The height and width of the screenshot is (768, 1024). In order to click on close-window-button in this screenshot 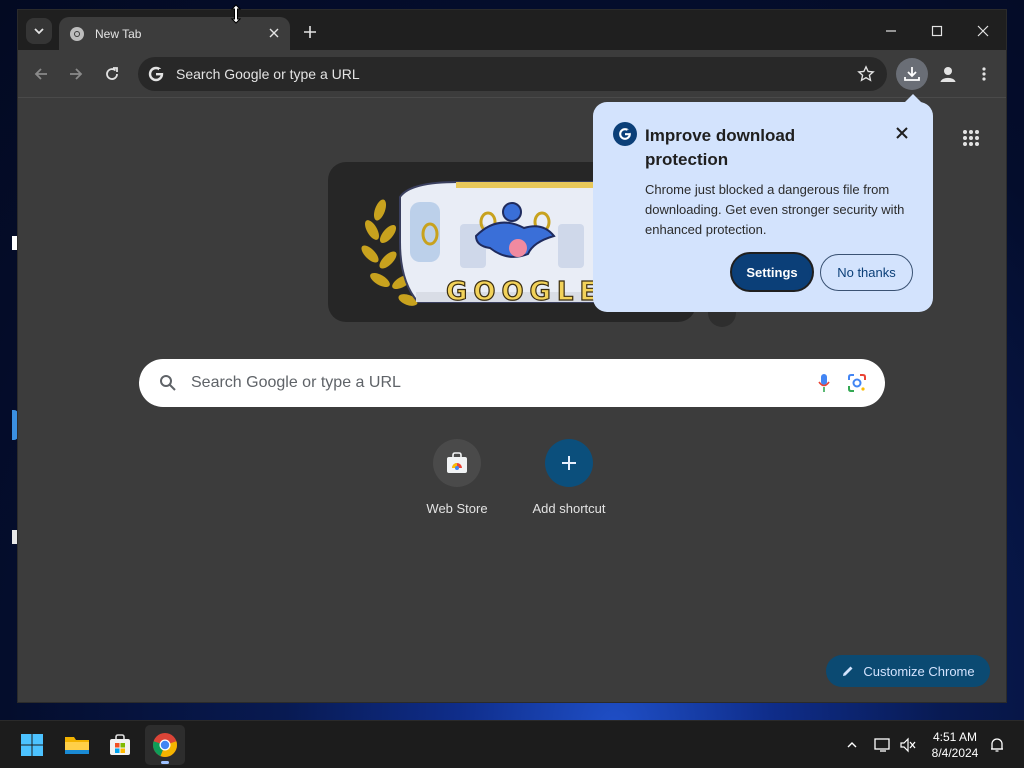, I will do `click(983, 31)`.